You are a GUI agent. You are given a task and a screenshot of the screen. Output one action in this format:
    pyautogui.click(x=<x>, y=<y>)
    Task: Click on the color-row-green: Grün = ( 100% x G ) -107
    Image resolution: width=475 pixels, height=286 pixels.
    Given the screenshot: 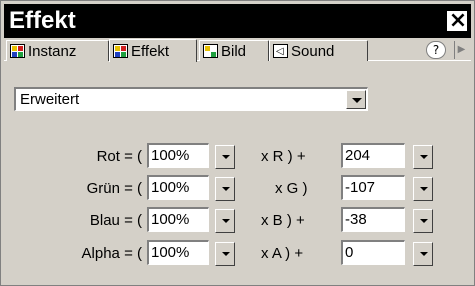 What is the action you would take?
    pyautogui.click(x=238, y=189)
    